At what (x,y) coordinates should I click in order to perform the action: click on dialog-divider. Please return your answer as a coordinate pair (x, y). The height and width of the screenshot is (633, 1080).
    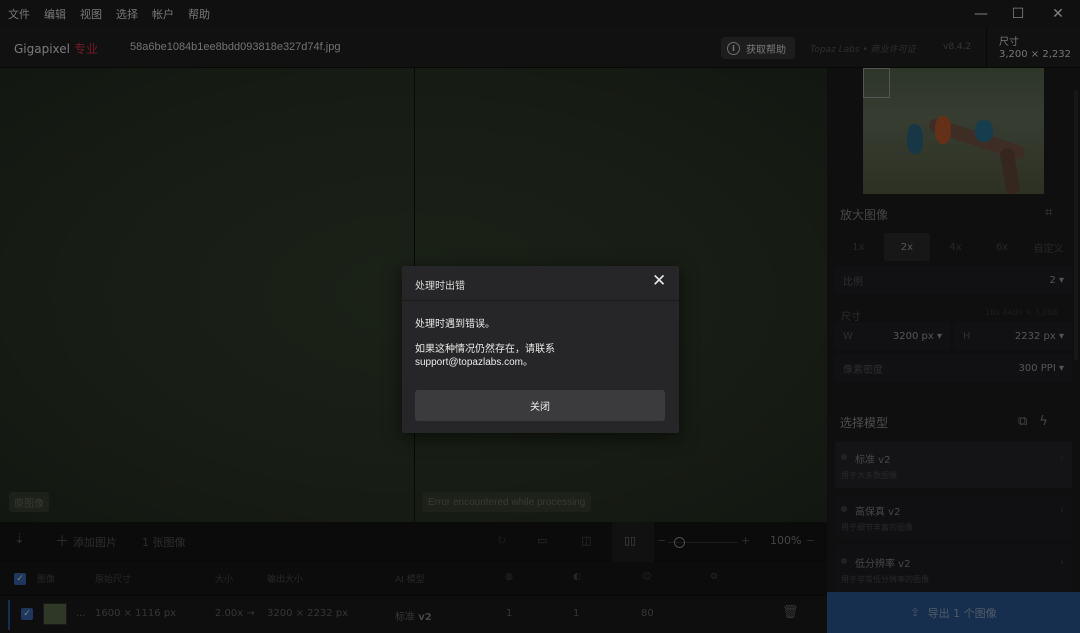
    Looking at the image, I should click on (540, 300).